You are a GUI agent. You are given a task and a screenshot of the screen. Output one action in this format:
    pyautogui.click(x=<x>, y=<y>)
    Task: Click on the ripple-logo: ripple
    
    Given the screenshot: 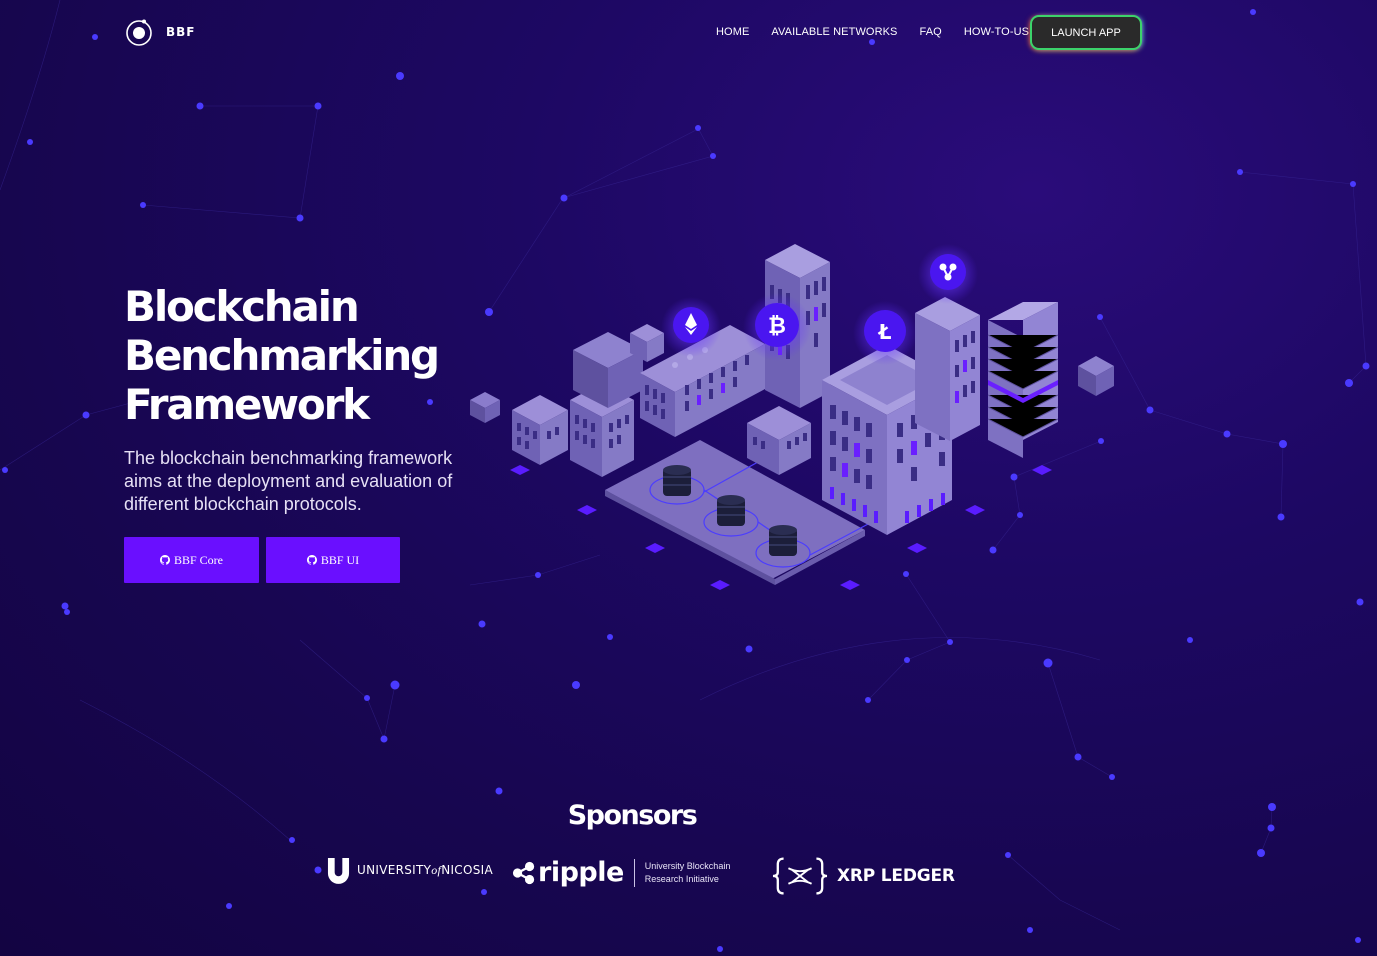 What is the action you would take?
    pyautogui.click(x=568, y=873)
    